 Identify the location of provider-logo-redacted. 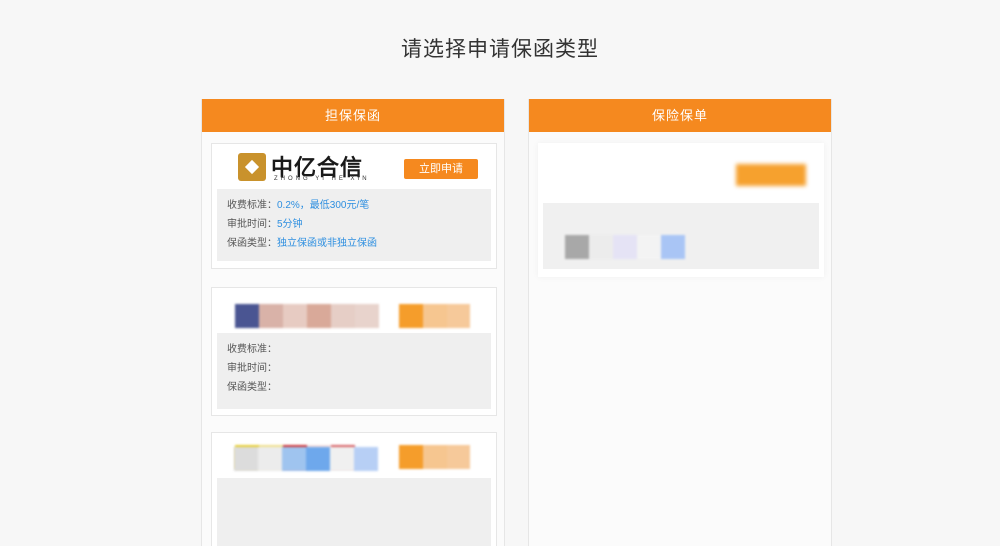
(307, 316).